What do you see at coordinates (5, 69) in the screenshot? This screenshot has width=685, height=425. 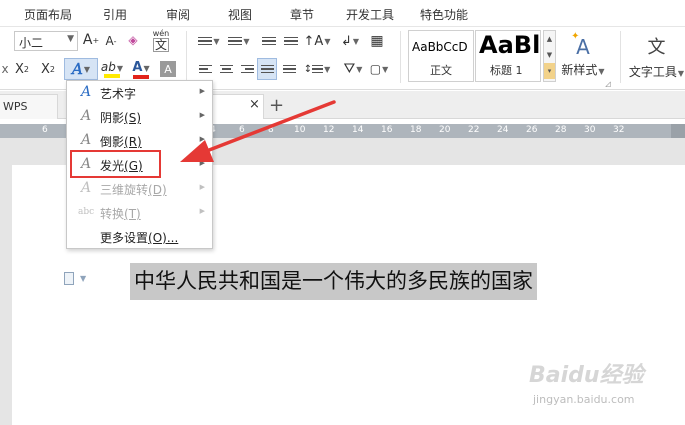 I see `strikethrough-icon: x` at bounding box center [5, 69].